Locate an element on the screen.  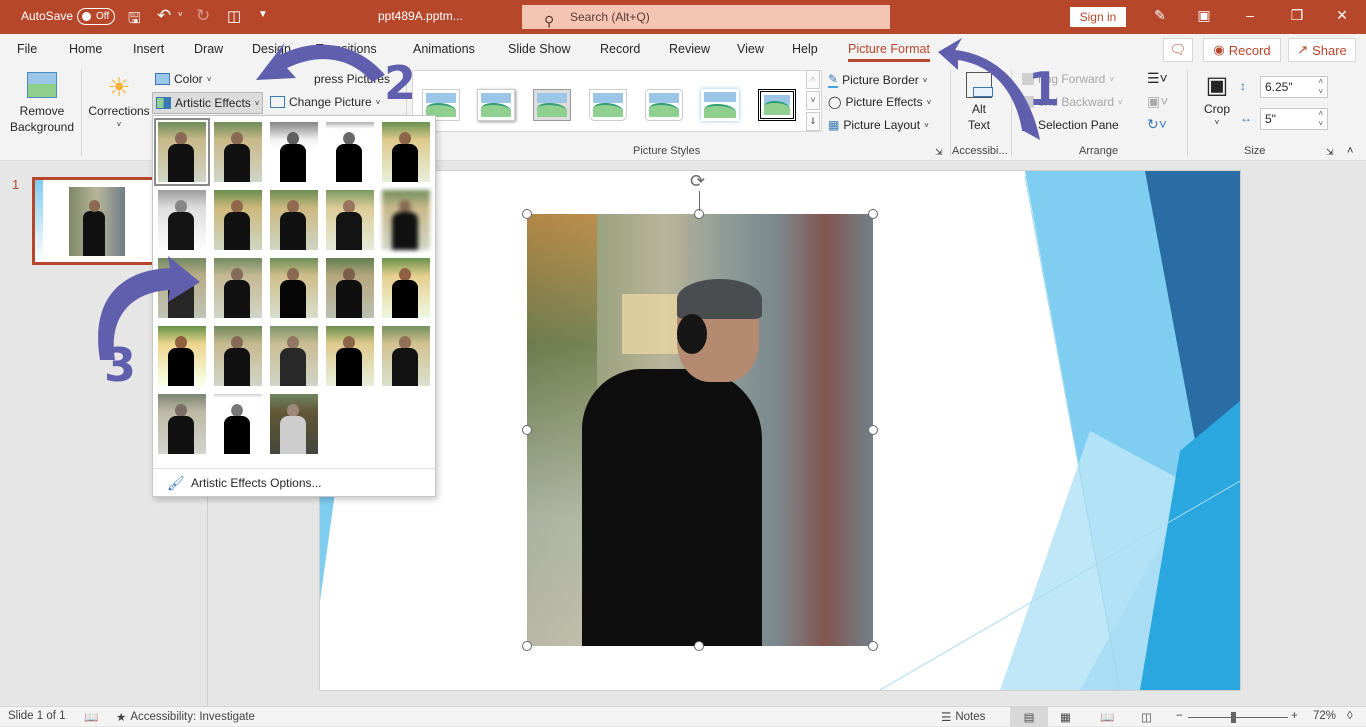
tab-home: Home is located at coordinates (85, 49).